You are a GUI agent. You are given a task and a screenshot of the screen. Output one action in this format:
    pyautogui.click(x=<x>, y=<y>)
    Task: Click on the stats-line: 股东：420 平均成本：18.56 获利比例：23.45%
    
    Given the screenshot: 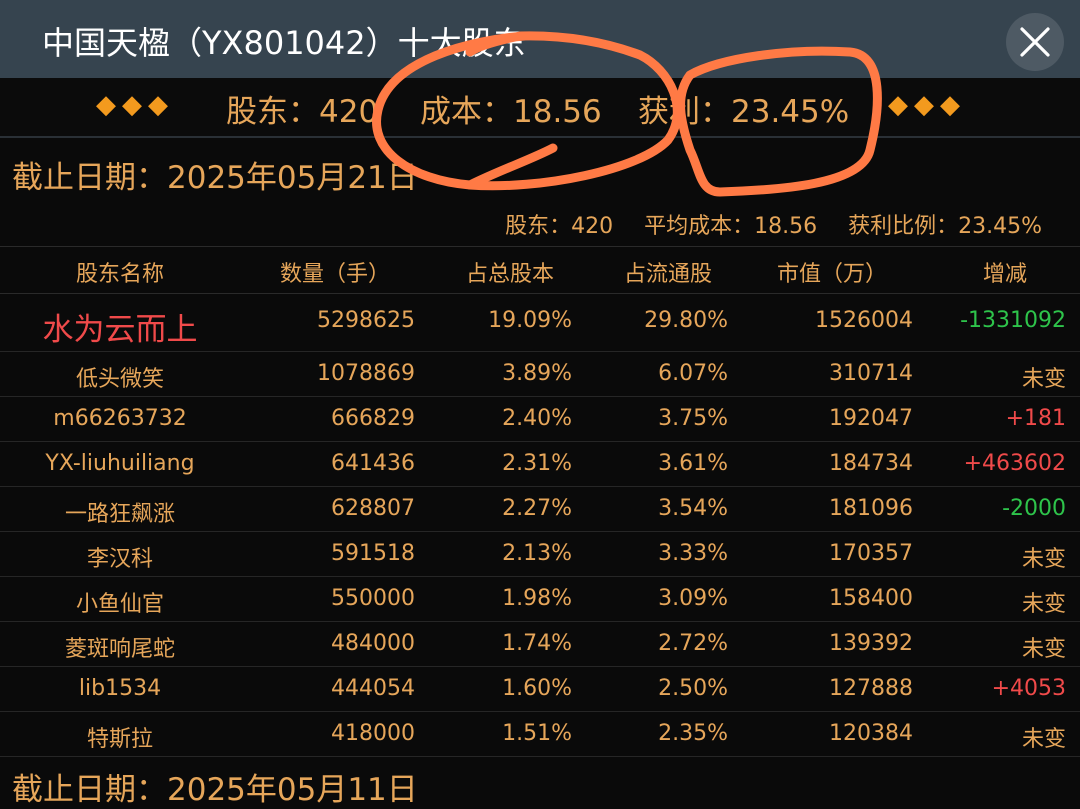 What is the action you would take?
    pyautogui.click(x=761, y=224)
    